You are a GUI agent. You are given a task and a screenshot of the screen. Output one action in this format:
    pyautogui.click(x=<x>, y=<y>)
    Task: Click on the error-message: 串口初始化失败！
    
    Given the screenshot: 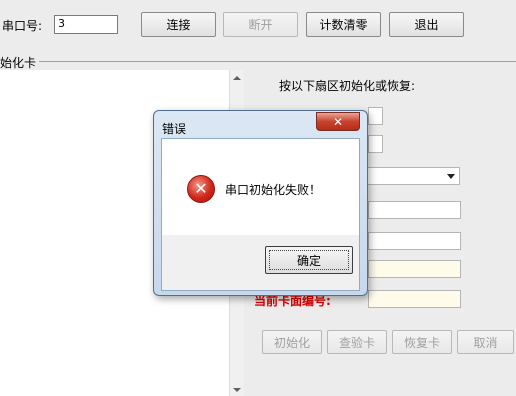 What is the action you would take?
    pyautogui.click(x=273, y=190)
    